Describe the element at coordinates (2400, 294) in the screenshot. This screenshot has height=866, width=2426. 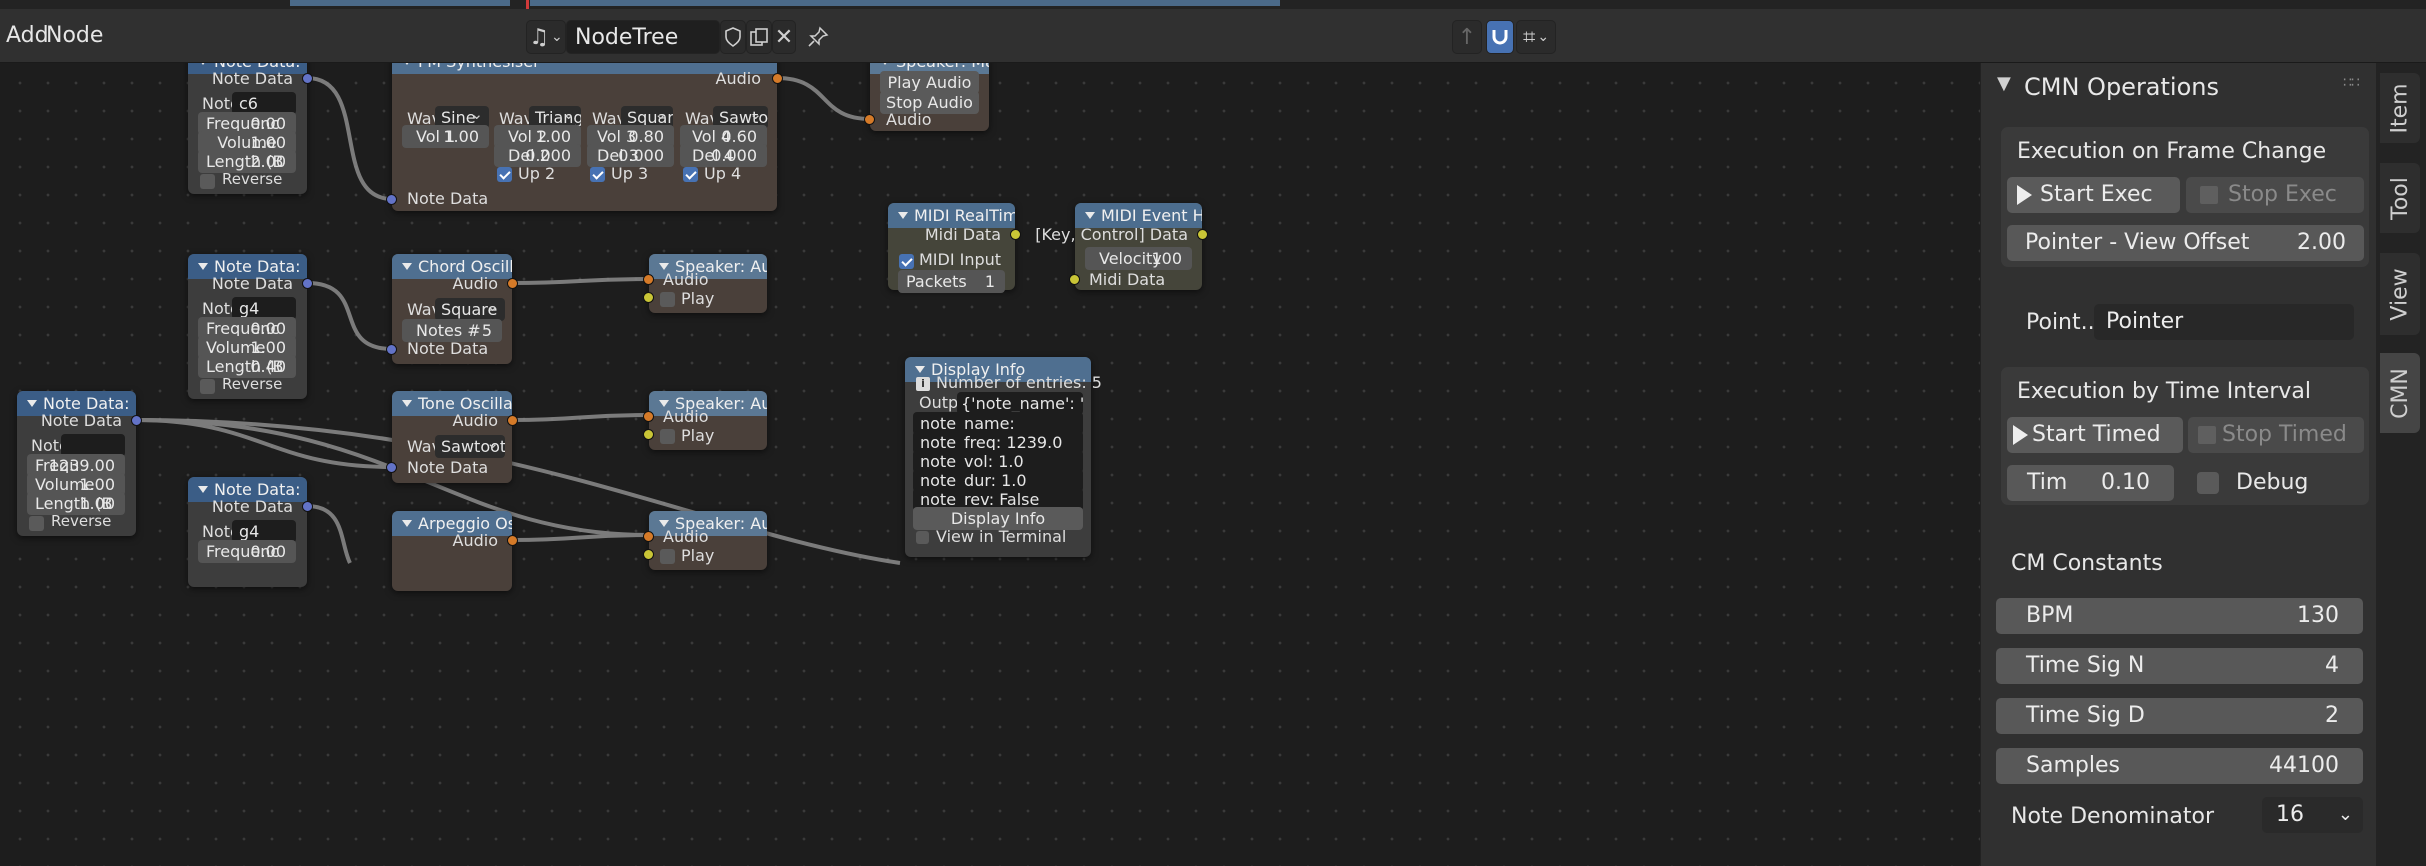
I see `tab-view: View` at that location.